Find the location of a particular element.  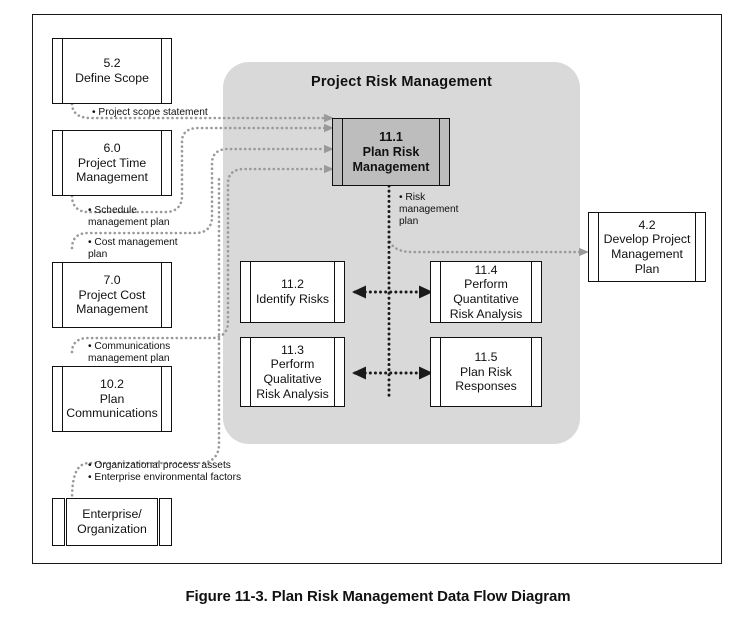

flow-label-risk-management-plan: • Risk management plan is located at coordinates (429, 210).